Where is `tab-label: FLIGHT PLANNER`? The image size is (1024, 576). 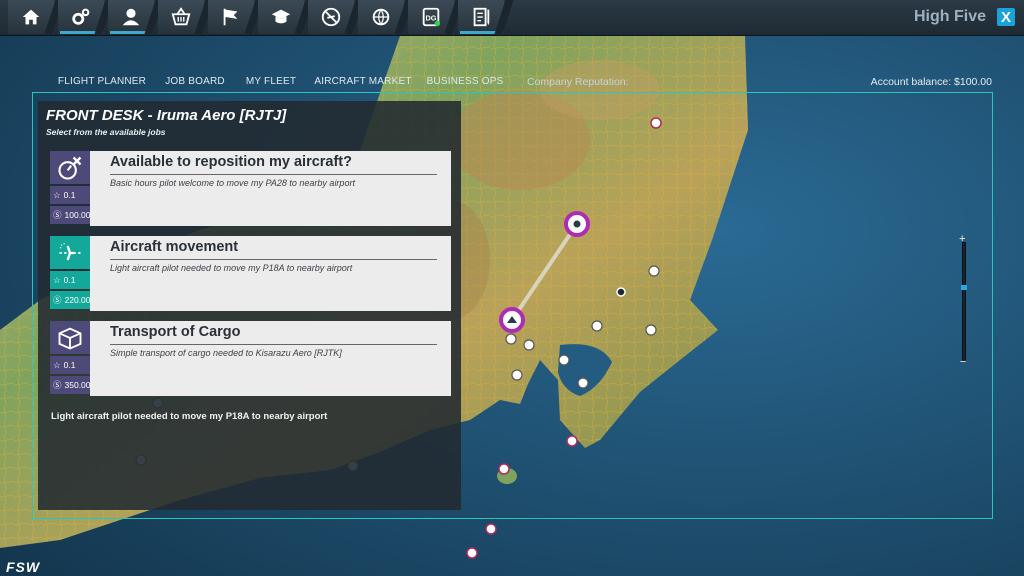
tab-label: FLIGHT PLANNER is located at coordinates (102, 81).